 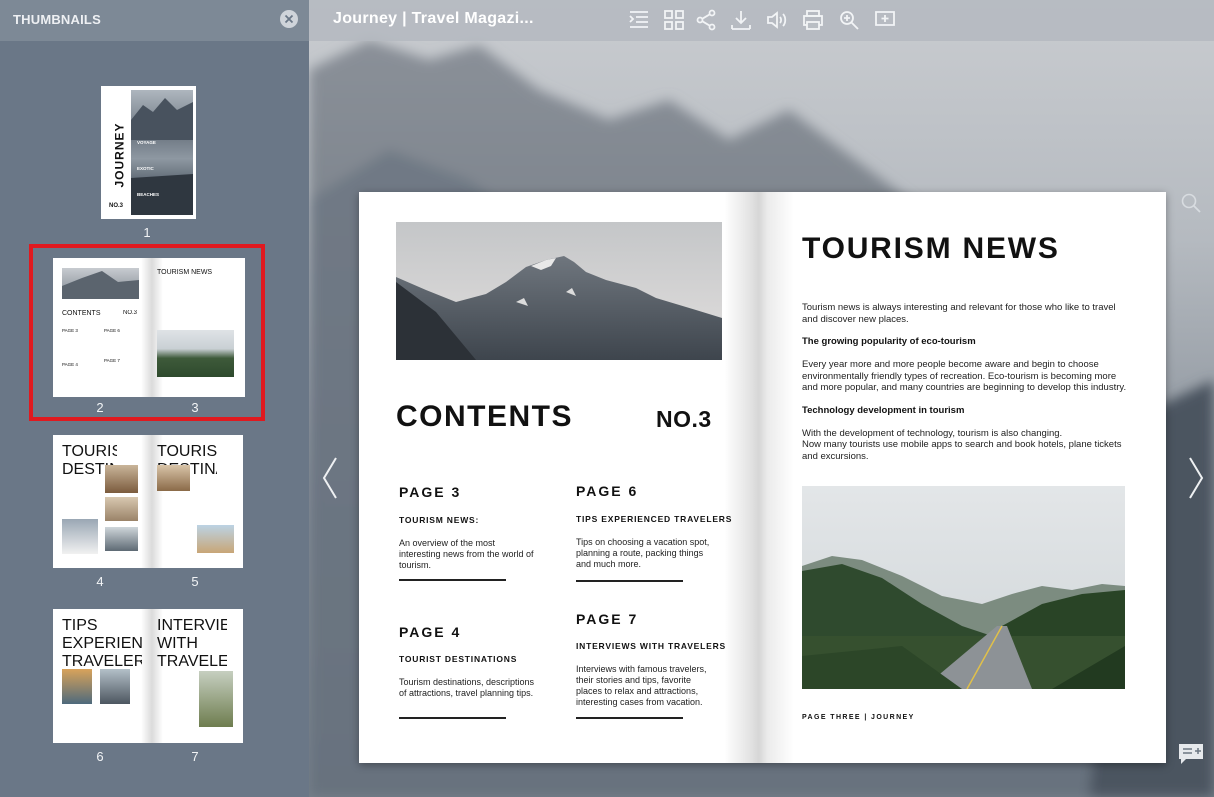 I want to click on thumbnail-label: 3, so click(x=195, y=407).